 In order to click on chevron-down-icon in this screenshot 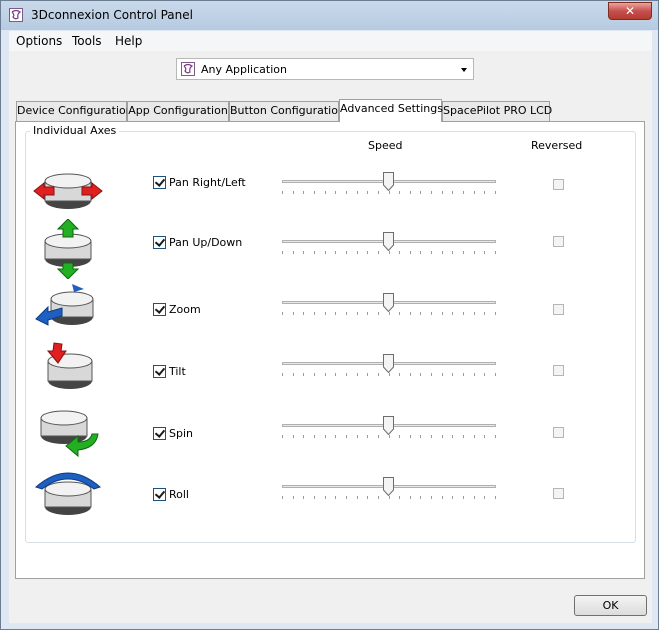, I will do `click(464, 70)`.